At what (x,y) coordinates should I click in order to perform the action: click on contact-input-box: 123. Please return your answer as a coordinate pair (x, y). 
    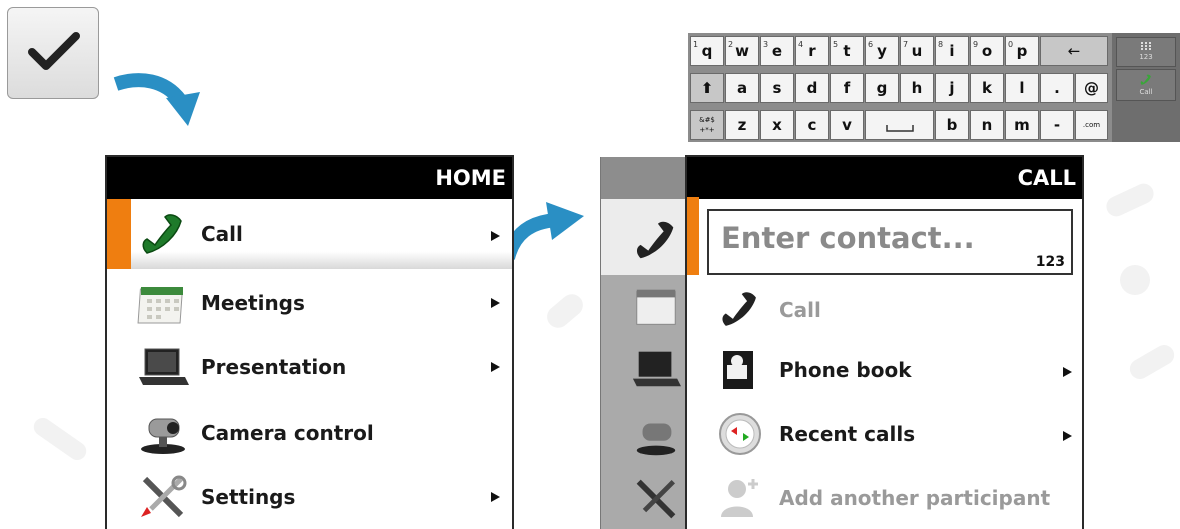
    Looking at the image, I should click on (890, 242).